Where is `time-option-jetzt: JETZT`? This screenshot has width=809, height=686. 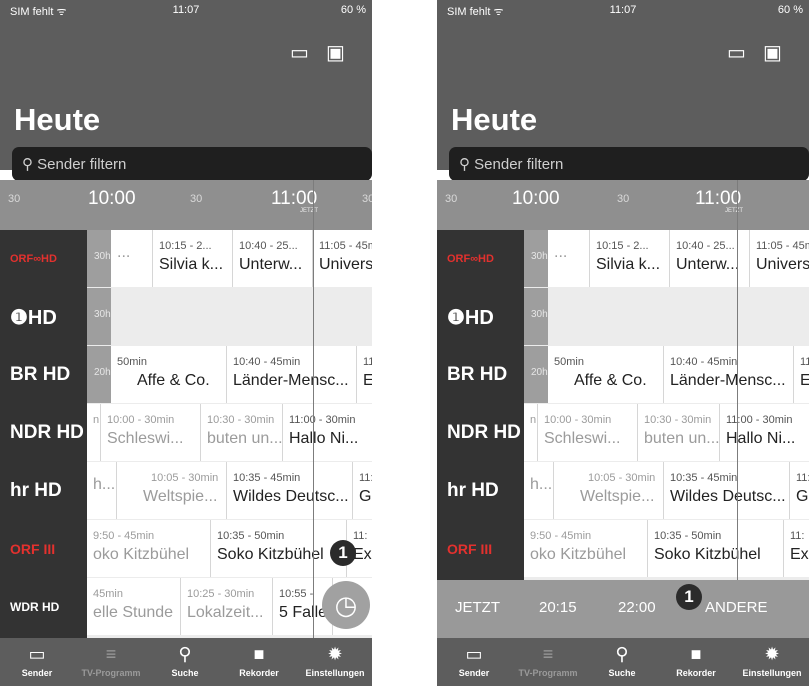
time-option-jetzt: JETZT is located at coordinates (477, 607).